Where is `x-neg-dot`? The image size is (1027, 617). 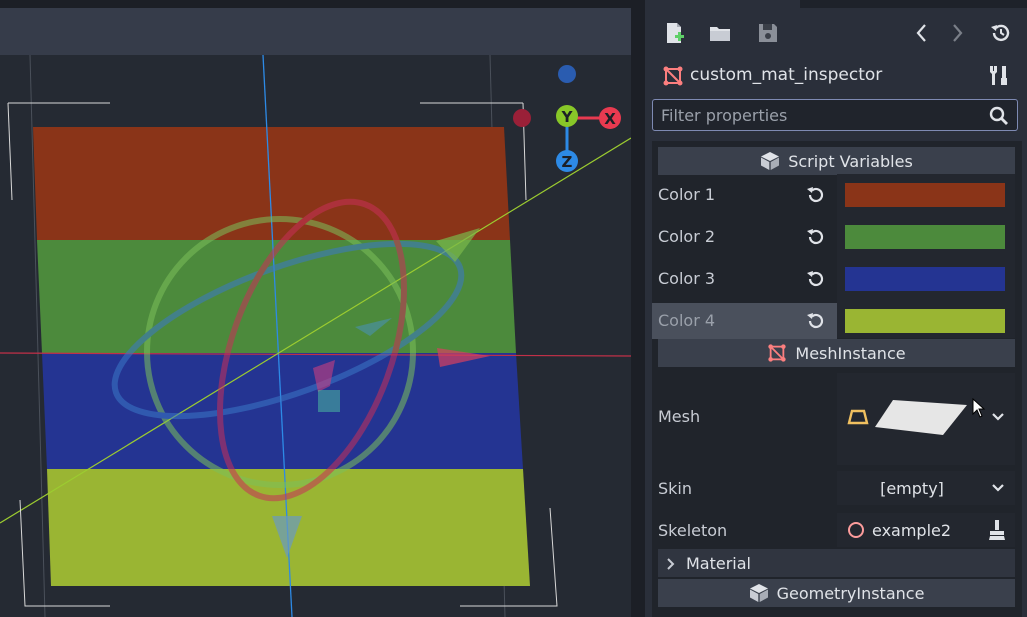
x-neg-dot is located at coordinates (522, 118).